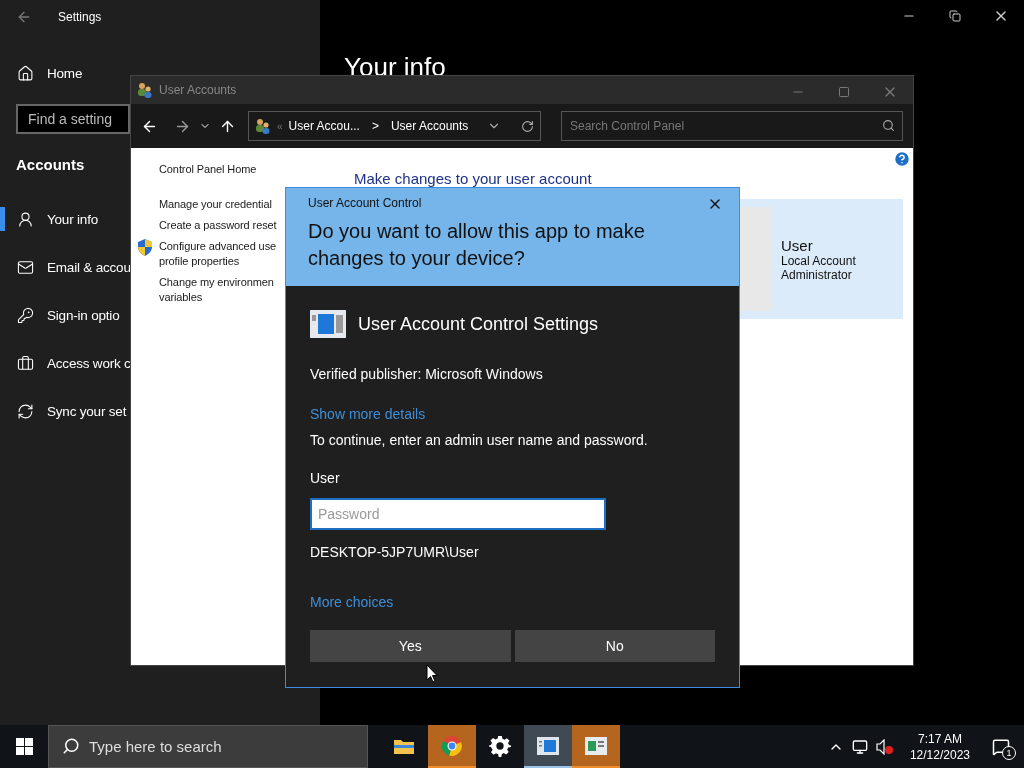 This screenshot has height=768, width=1024. Describe the element at coordinates (80, 16) in the screenshot. I see `window-title: Settings` at that location.